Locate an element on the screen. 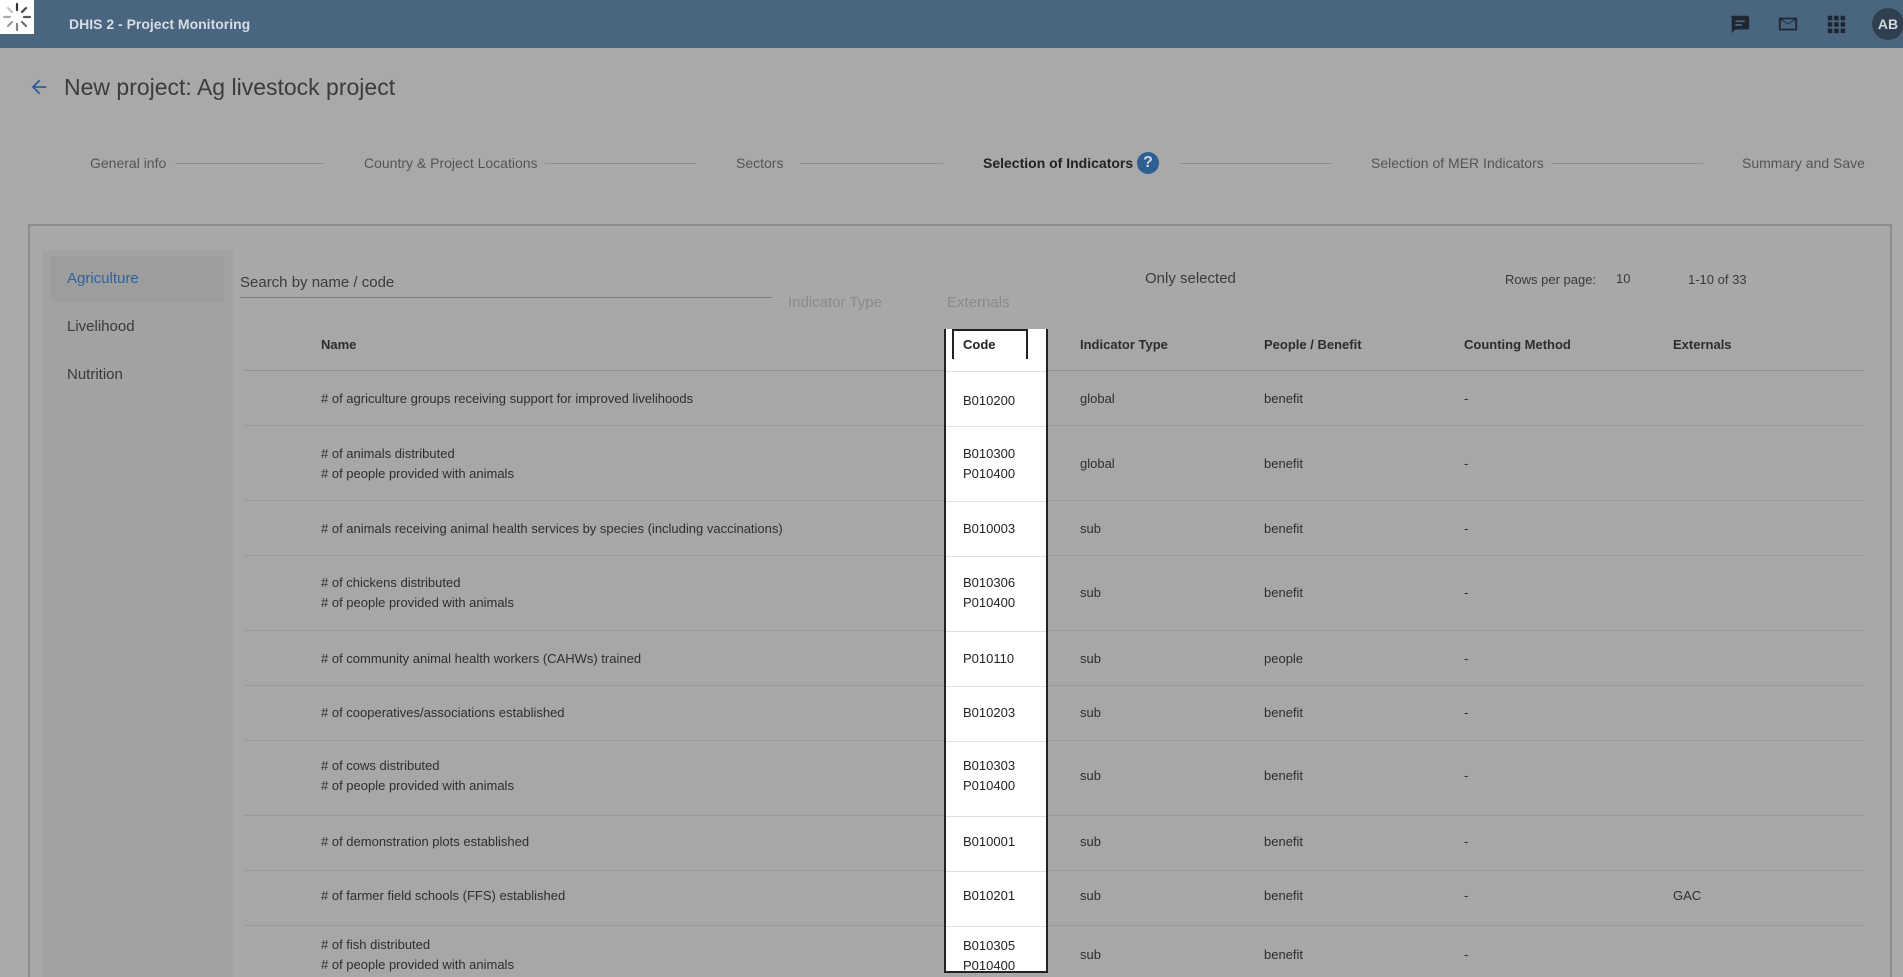 The width and height of the screenshot is (1903, 977). column-header-indicator-type: Indicator Type is located at coordinates (1124, 344).